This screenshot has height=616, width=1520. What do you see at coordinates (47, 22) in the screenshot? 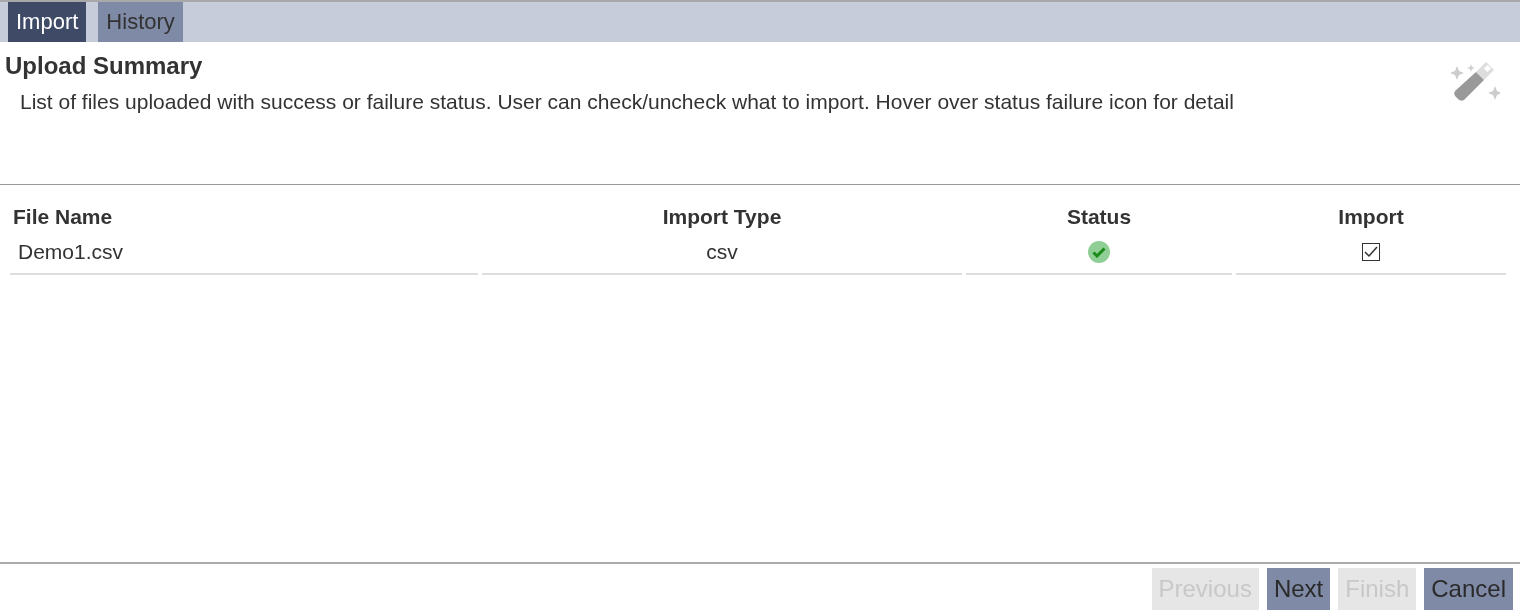
I see `tab: Import` at bounding box center [47, 22].